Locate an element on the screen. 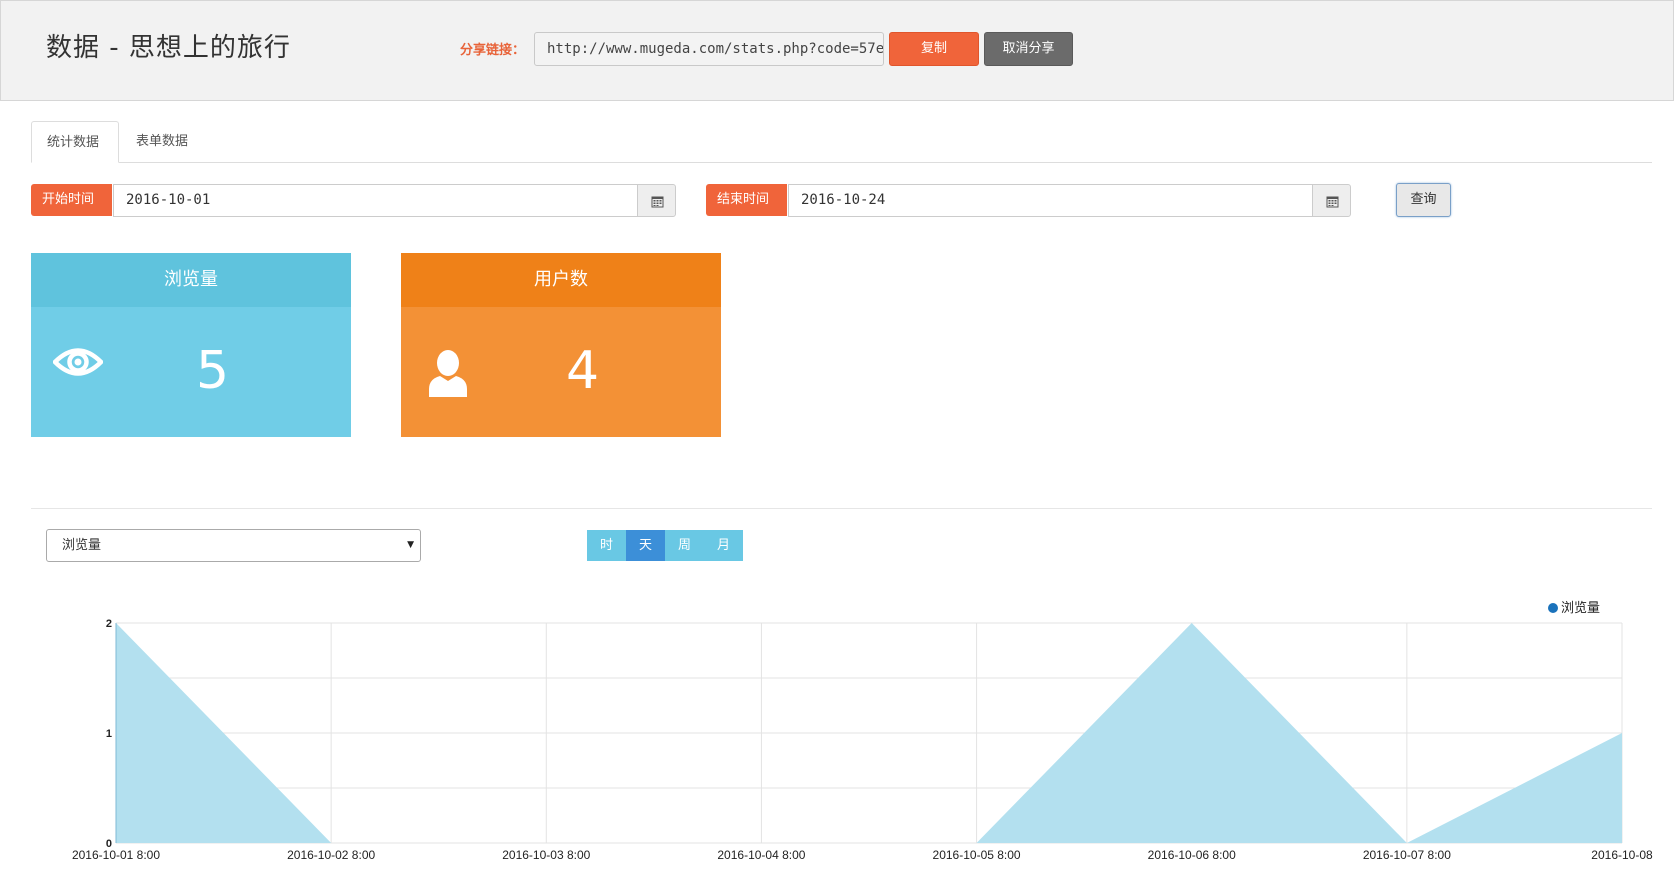 The image size is (1674, 882). granularity-month-button: 月 is located at coordinates (723, 545).